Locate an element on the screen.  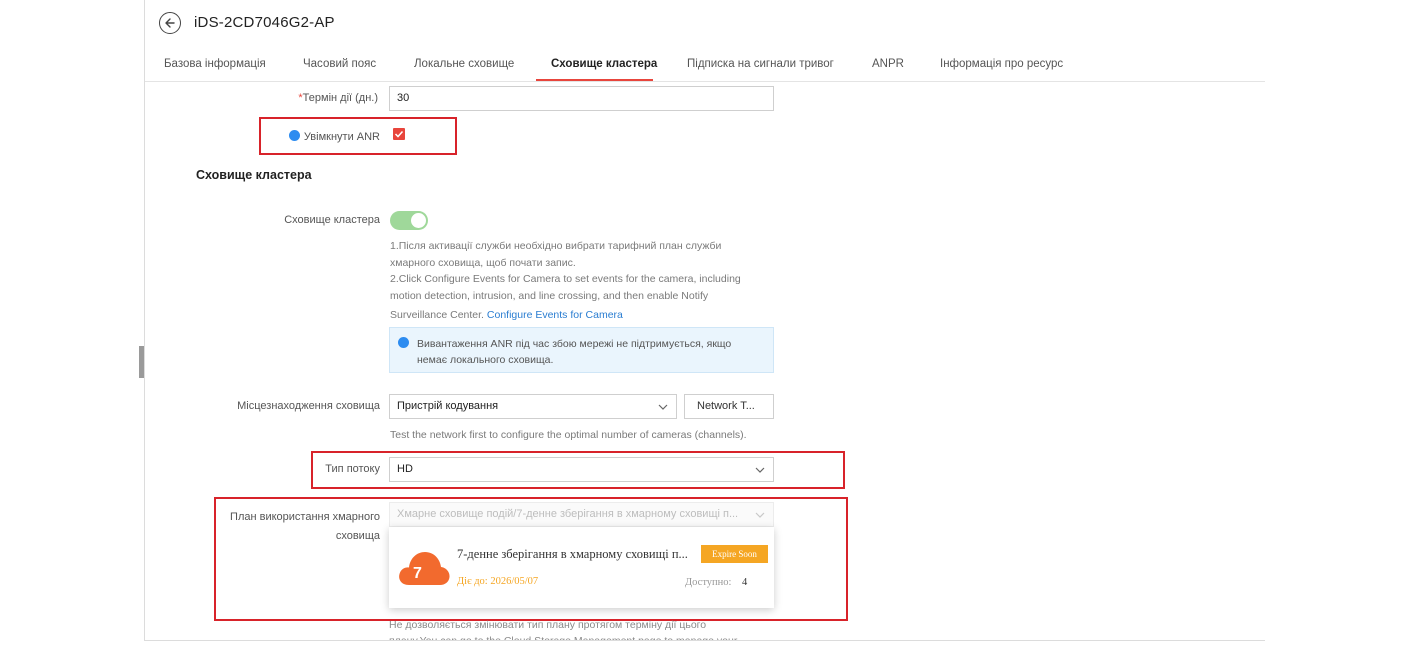
tab-anpr: ANPR is located at coordinates (888, 64).